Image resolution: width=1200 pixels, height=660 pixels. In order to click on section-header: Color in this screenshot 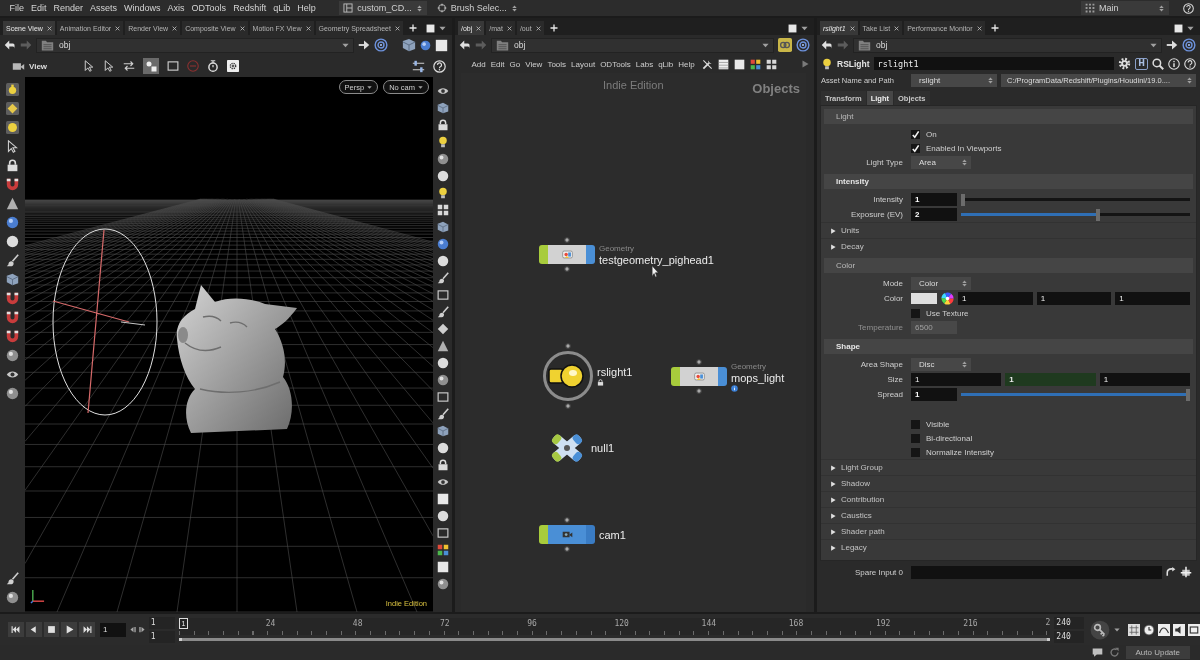, I will do `click(1008, 265)`.